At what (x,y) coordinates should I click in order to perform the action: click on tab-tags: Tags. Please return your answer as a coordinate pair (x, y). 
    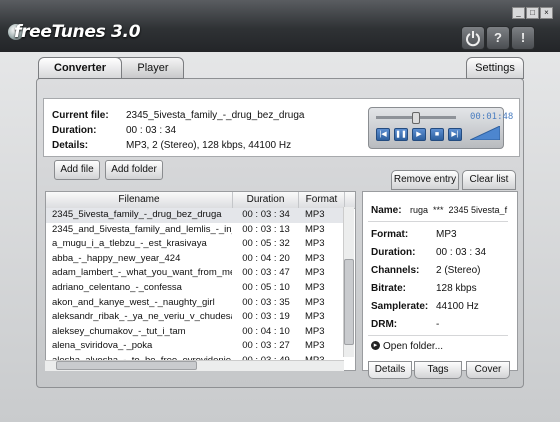
    Looking at the image, I should click on (438, 370).